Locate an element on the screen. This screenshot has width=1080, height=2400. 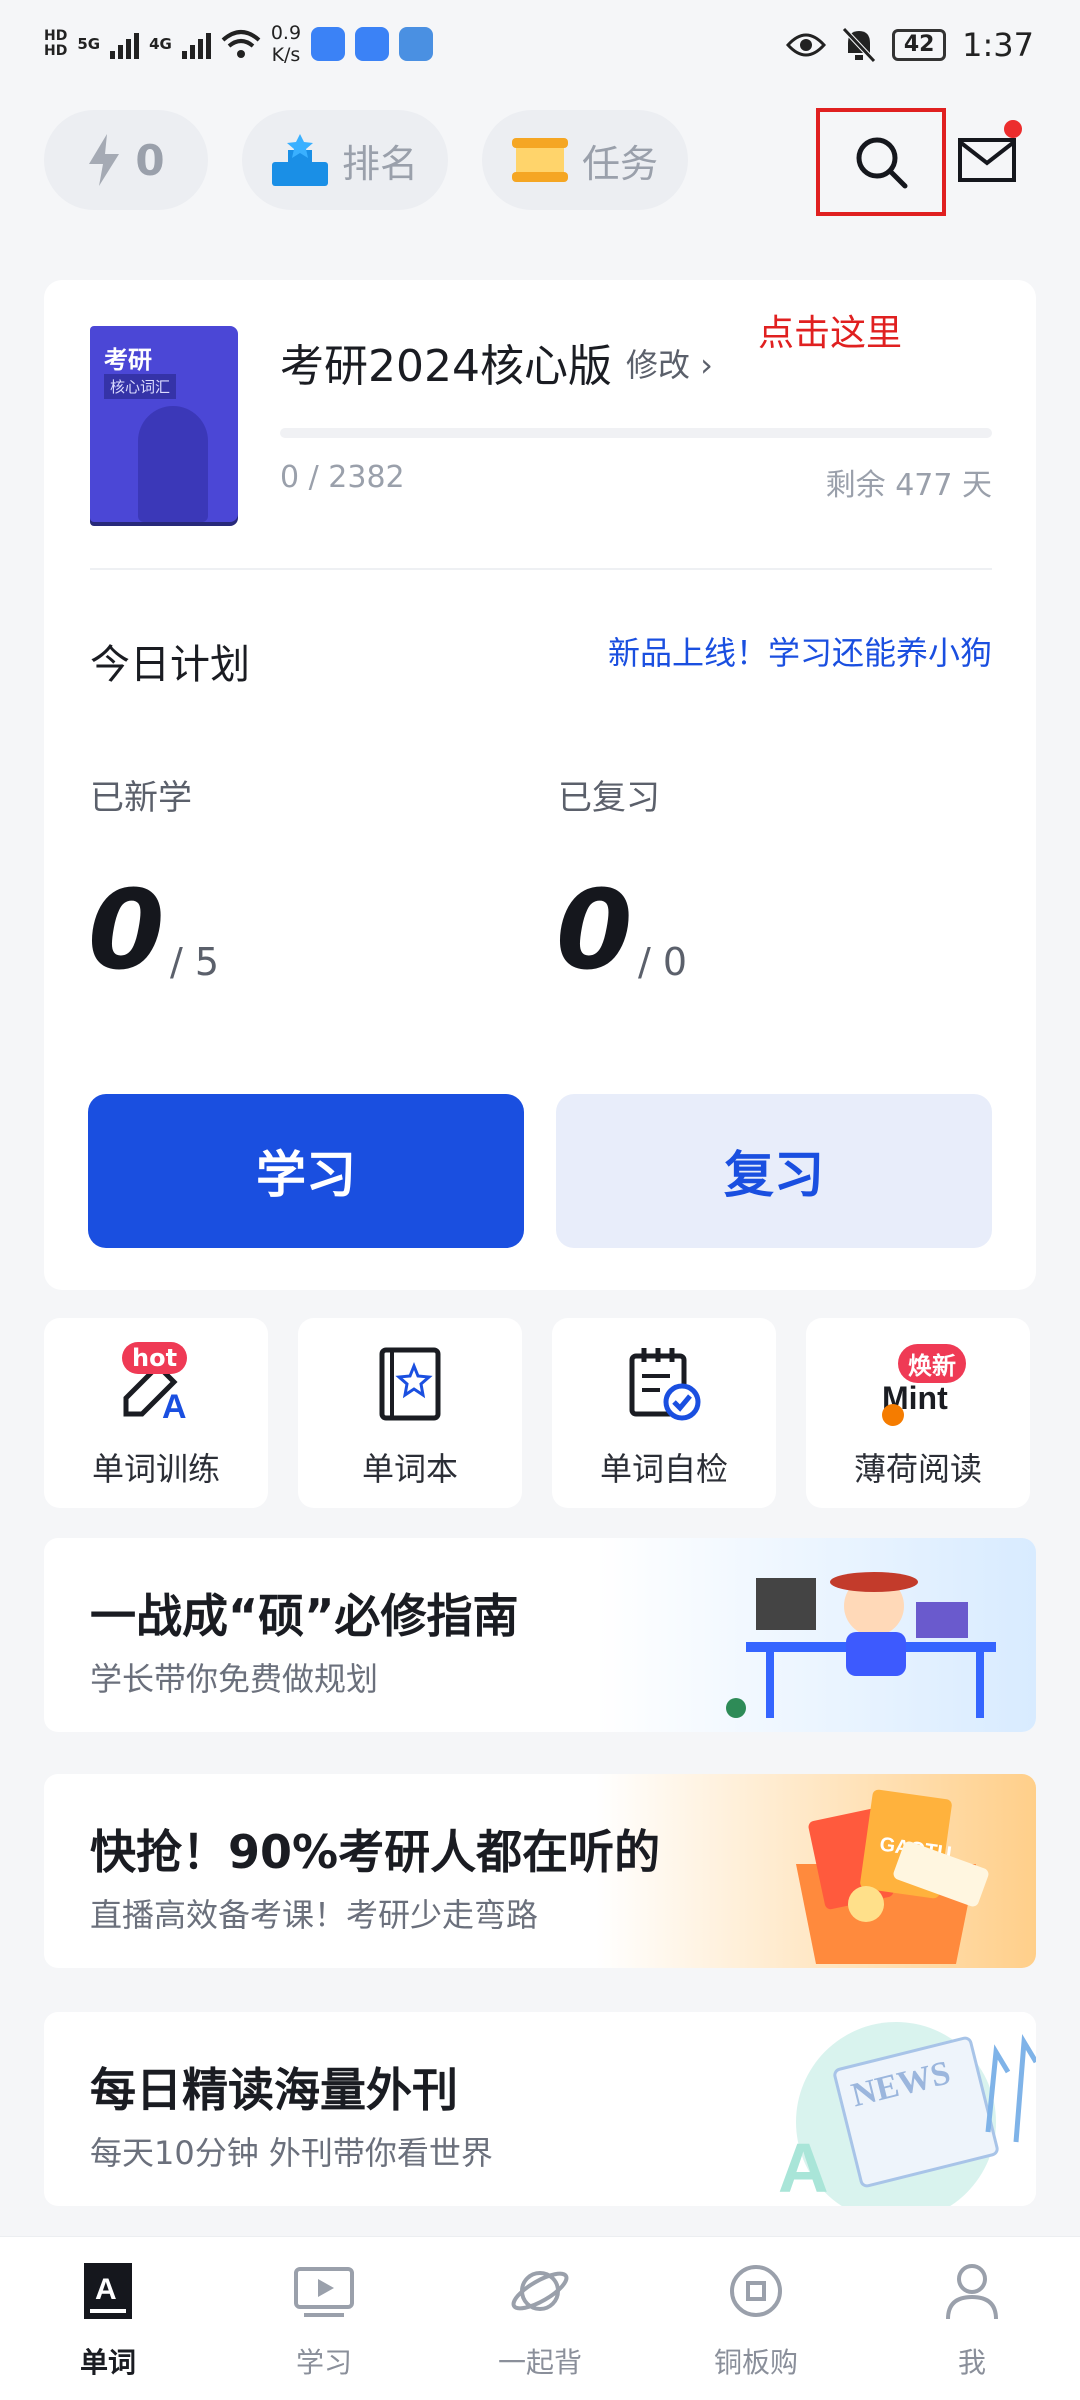
review-button: 复习 is located at coordinates (774, 1171).